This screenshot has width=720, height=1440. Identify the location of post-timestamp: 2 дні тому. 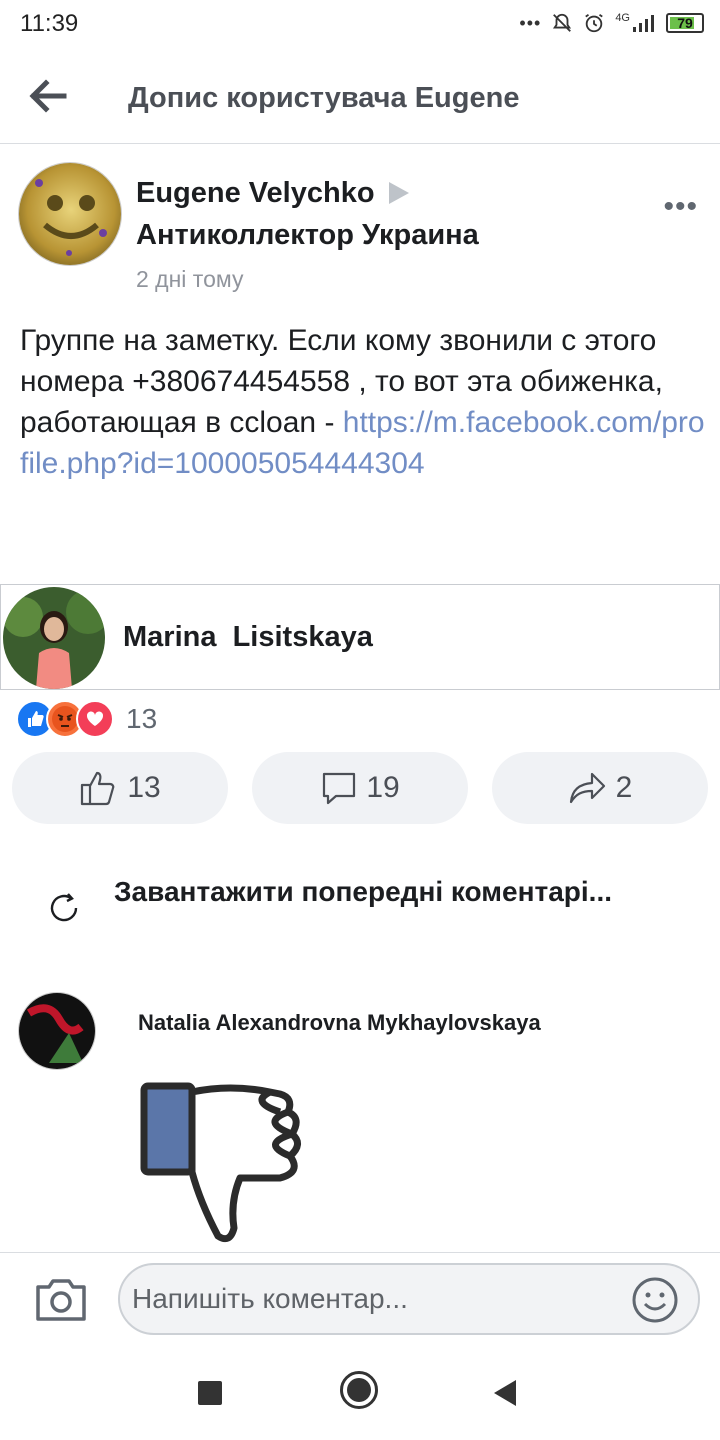
(189, 279).